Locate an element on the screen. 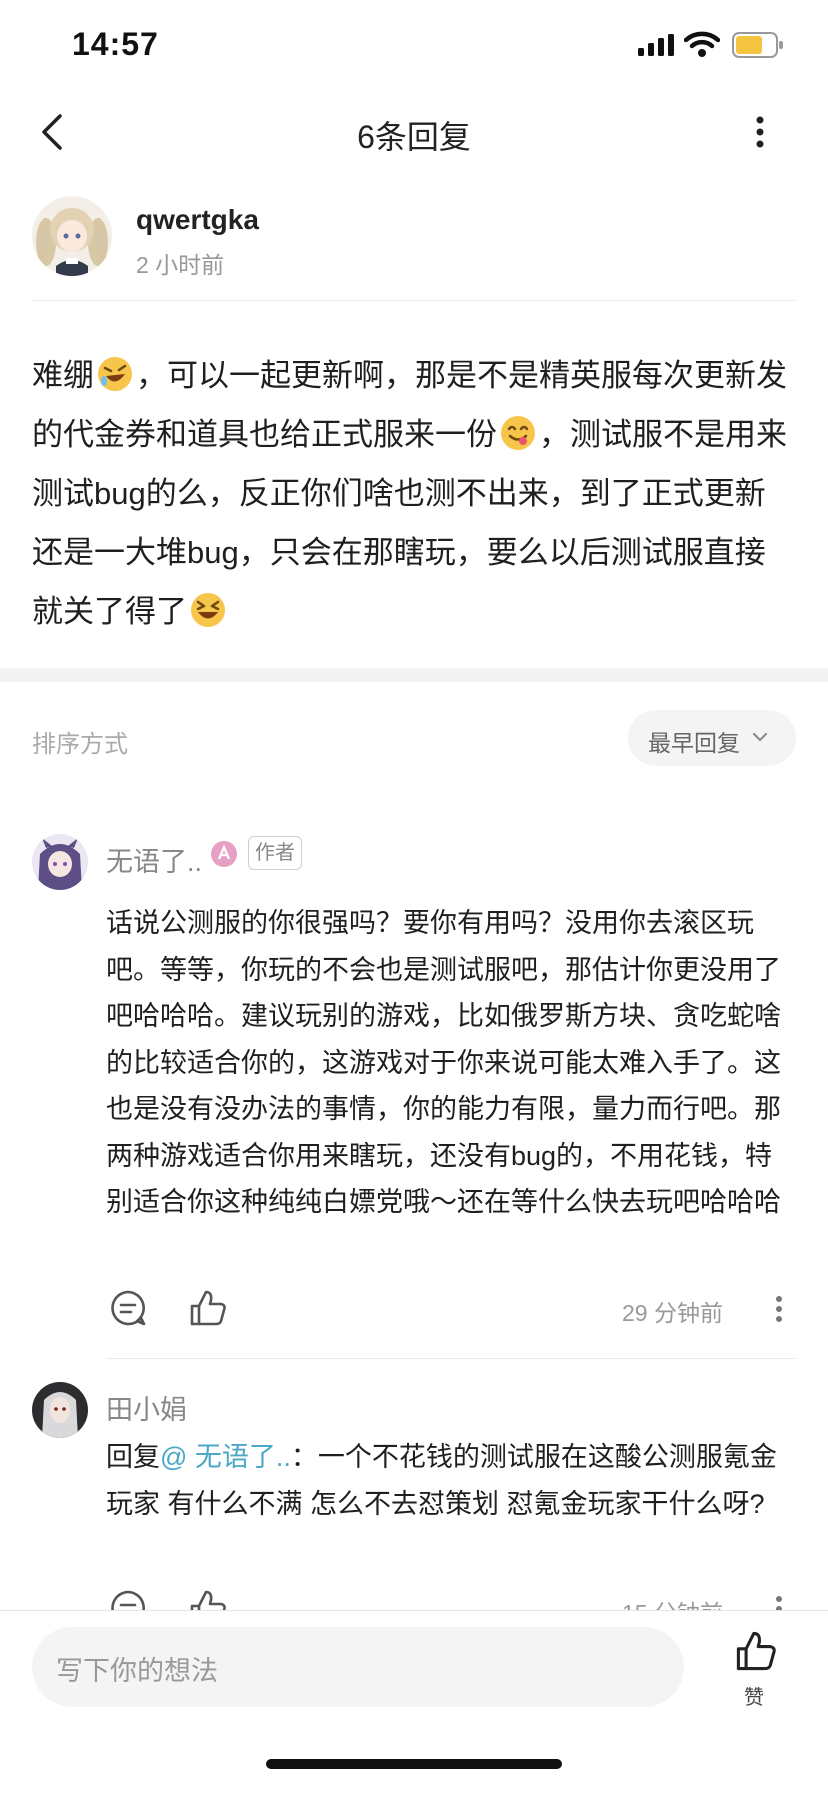  reply-divider is located at coordinates (451, 1358).